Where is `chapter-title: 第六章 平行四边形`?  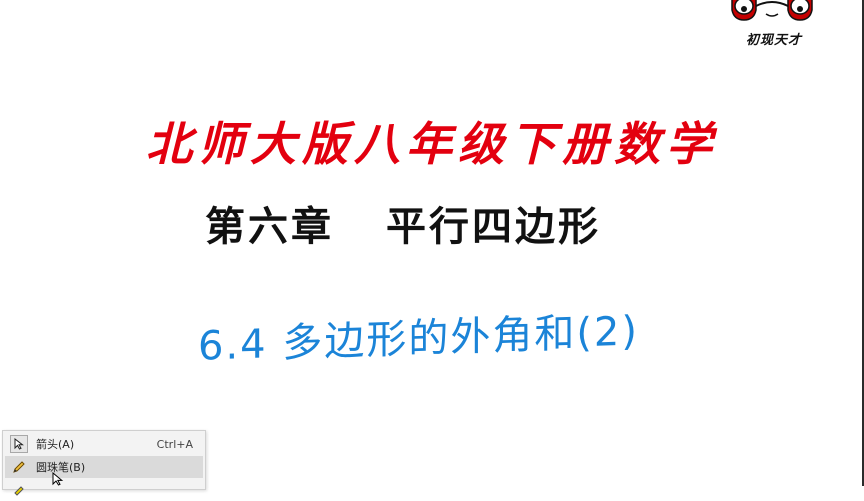
chapter-title: 第六章 平行四边形 is located at coordinates (403, 223).